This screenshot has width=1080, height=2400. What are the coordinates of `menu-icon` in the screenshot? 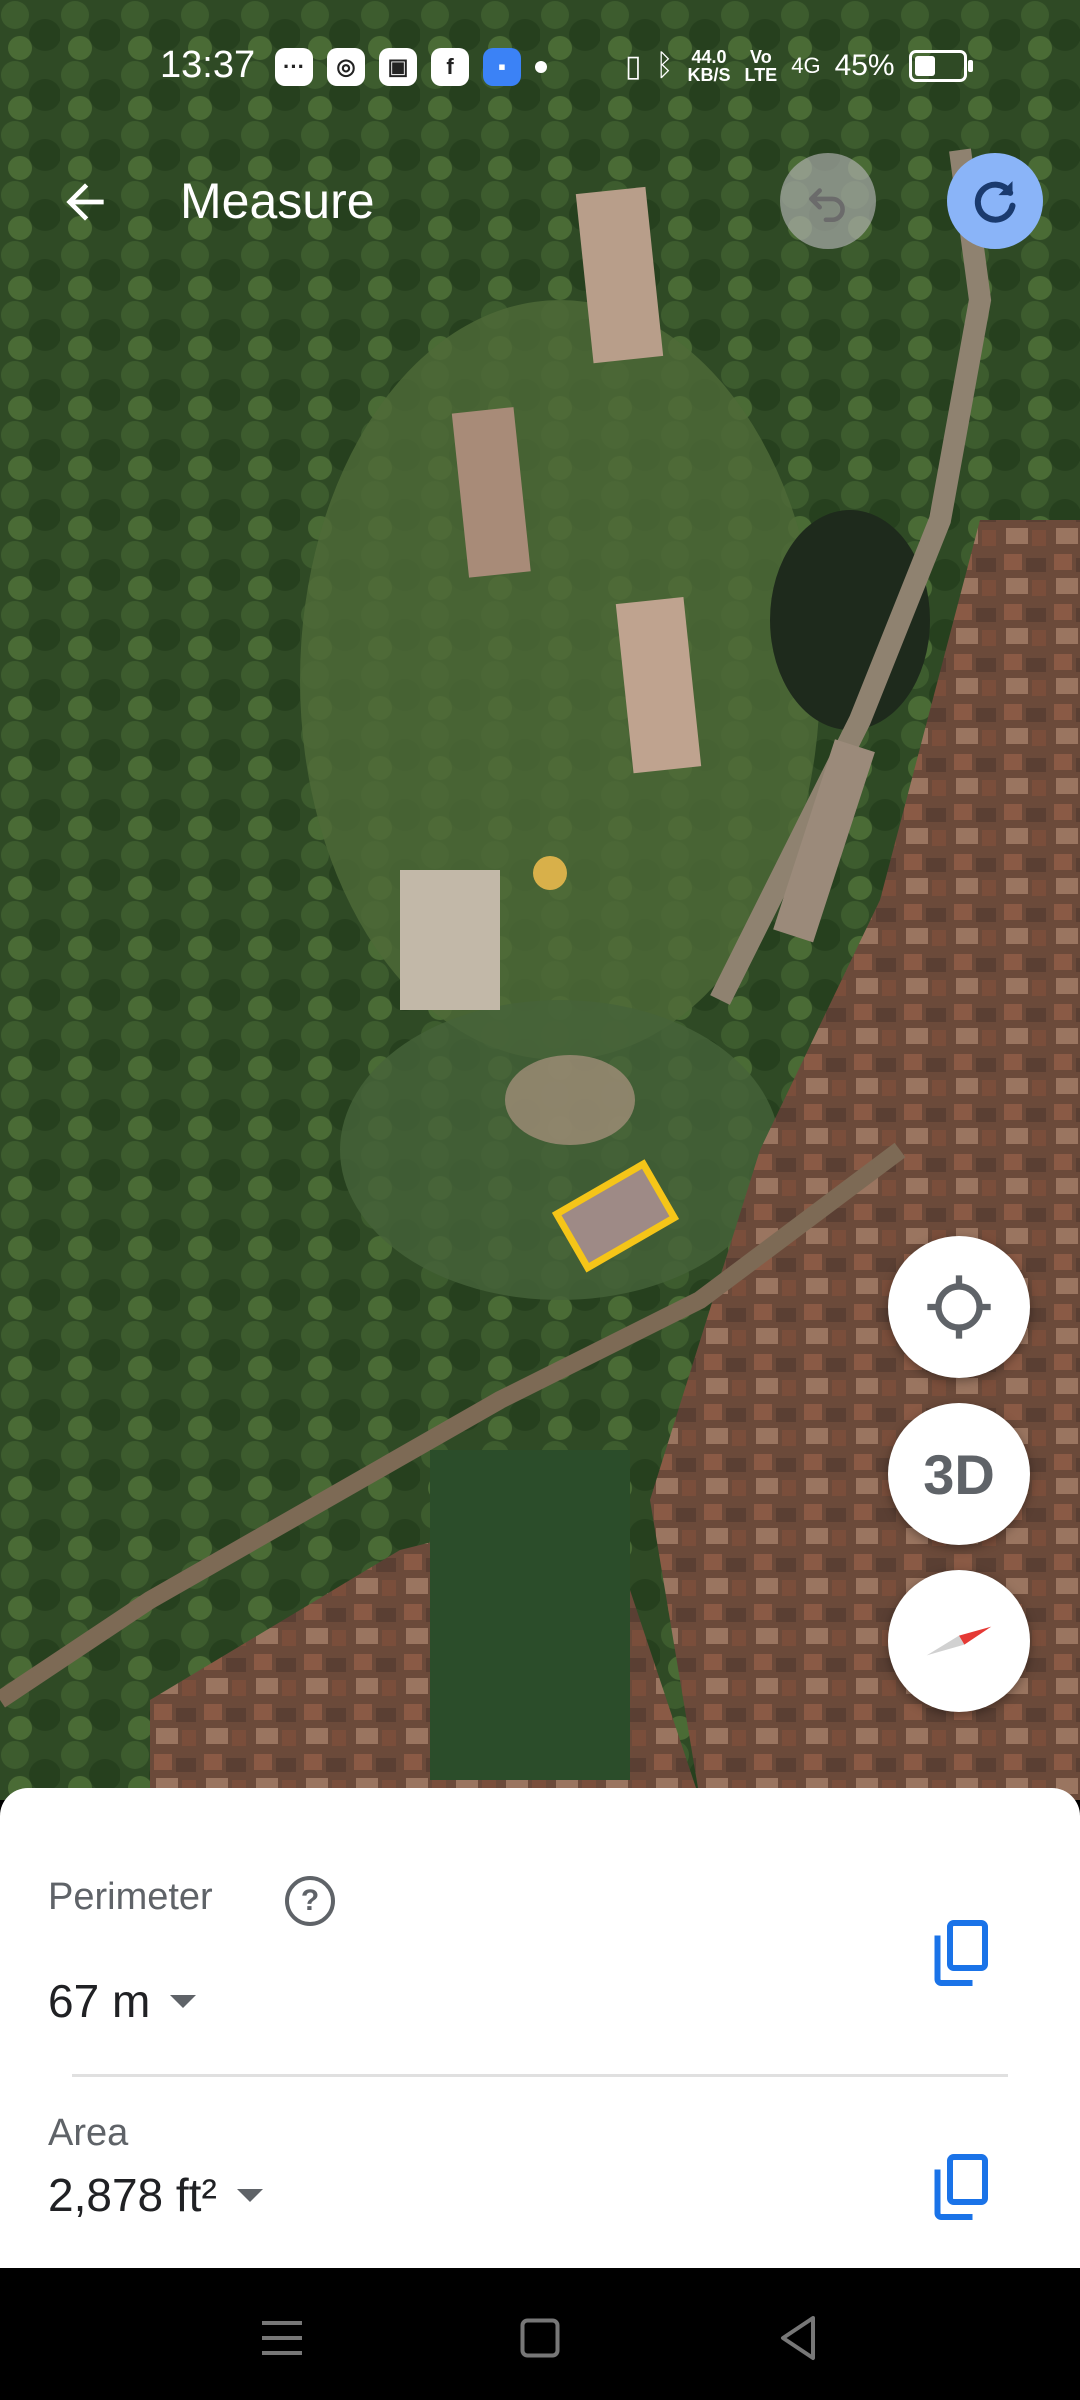 It's located at (282, 2338).